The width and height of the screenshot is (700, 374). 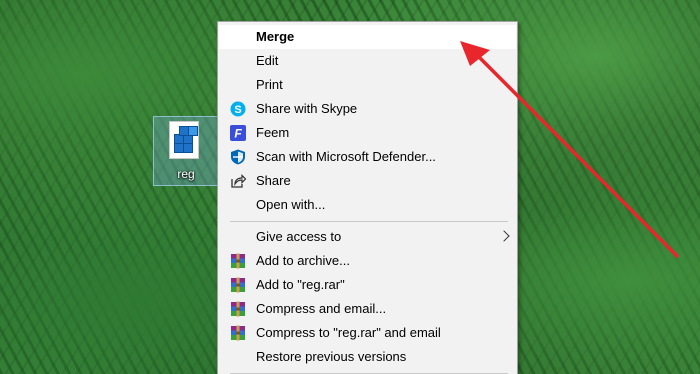 I want to click on menu-item-compress-to-reg-rar-and-email: Compress to "reg.rar" and email, so click(x=367, y=333).